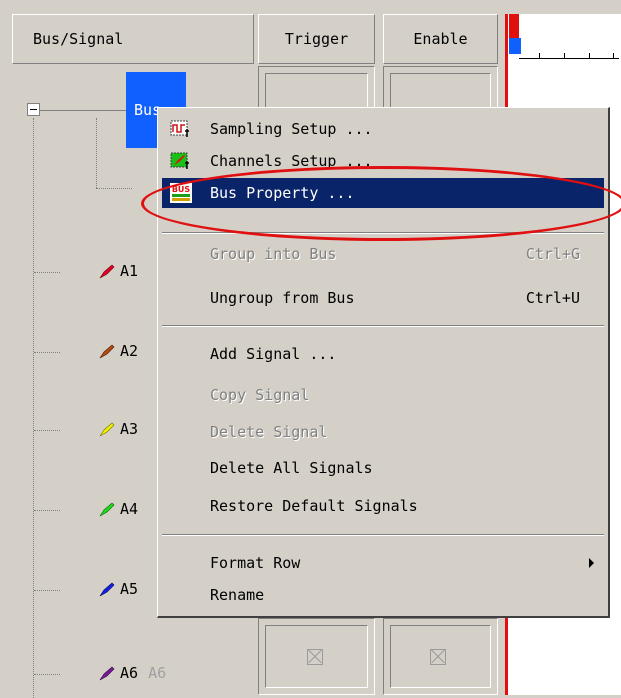 This screenshot has height=698, width=621. I want to click on column-header-bus-signal: Bus/Signal, so click(133, 39).